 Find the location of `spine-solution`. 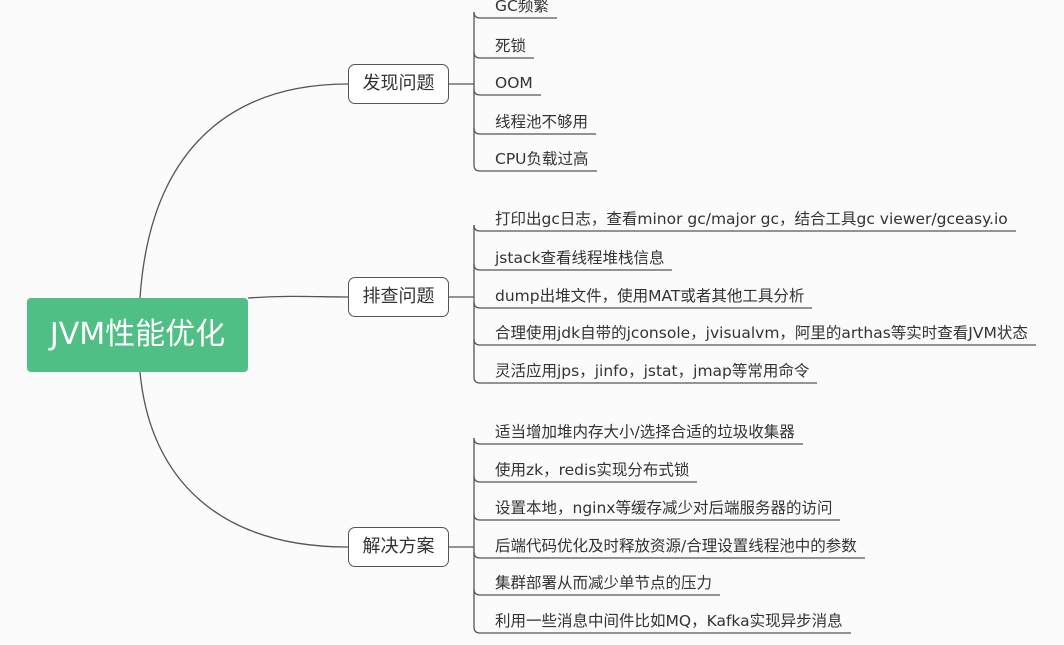

spine-solution is located at coordinates (477, 536).